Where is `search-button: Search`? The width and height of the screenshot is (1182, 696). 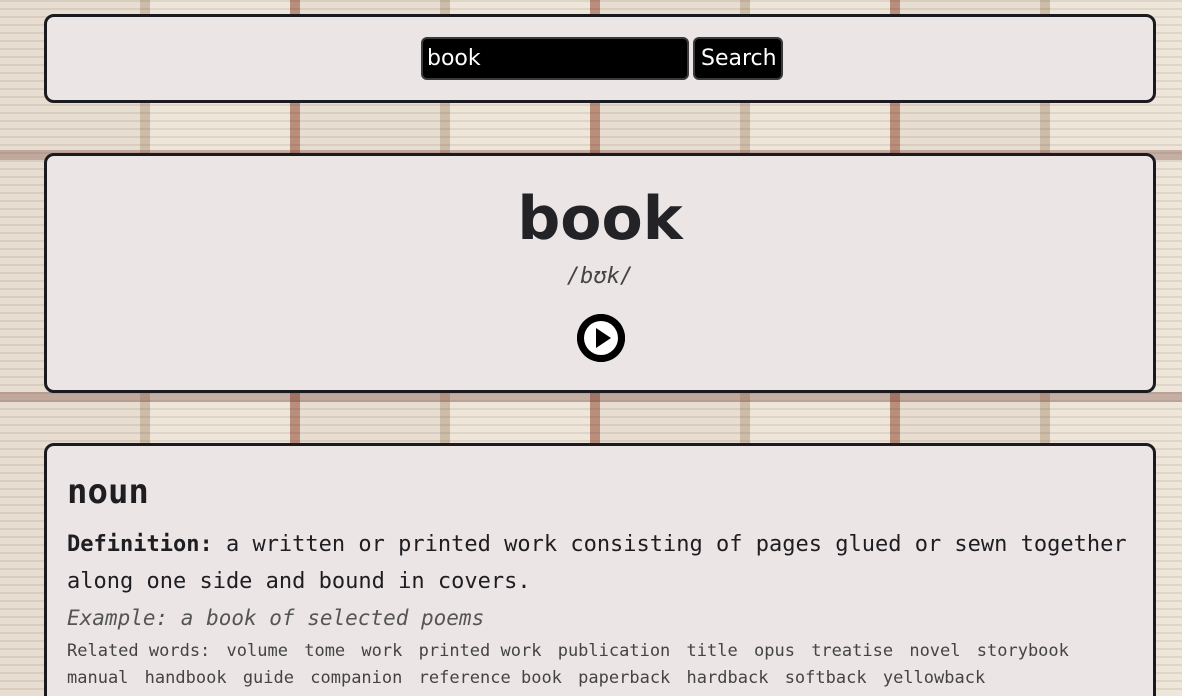
search-button: Search is located at coordinates (738, 58).